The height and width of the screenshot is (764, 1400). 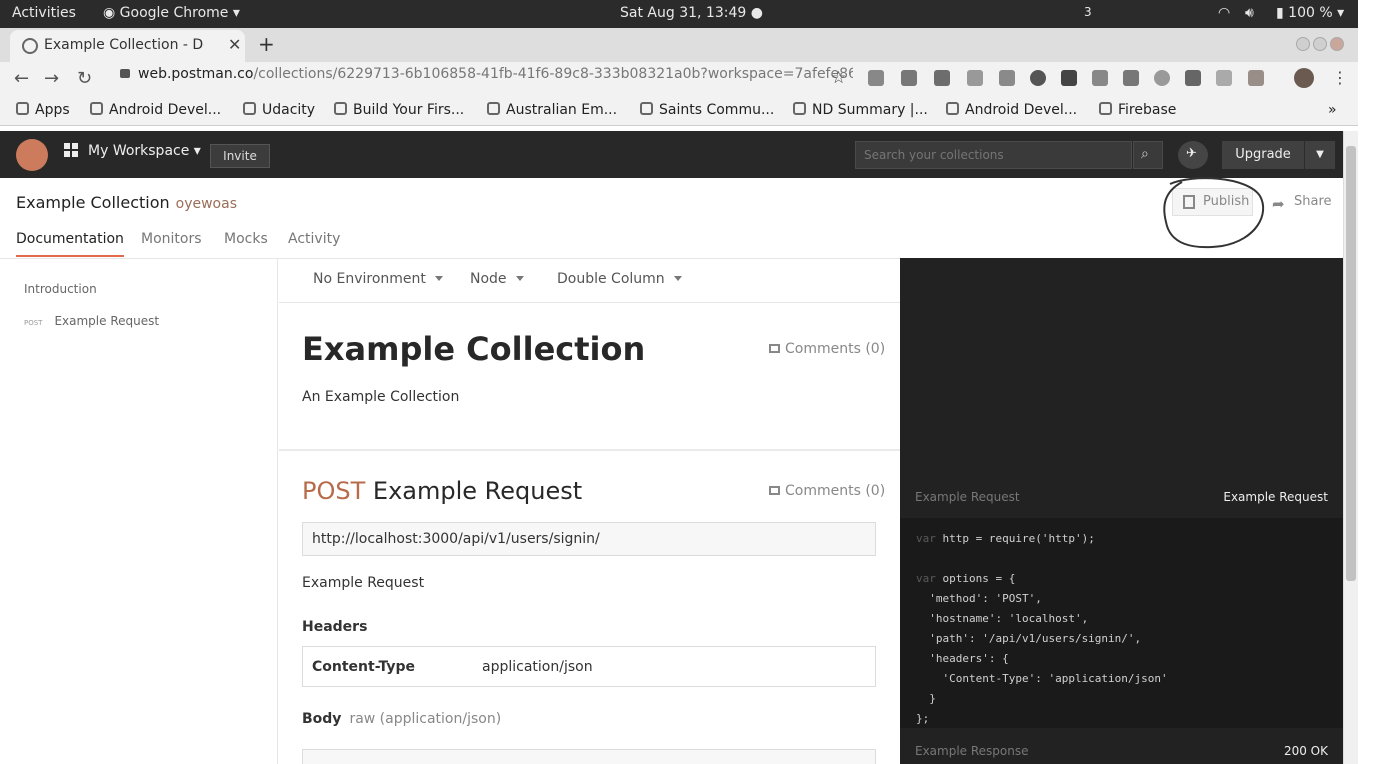 I want to click on environment-bar: No Environment Node Double Column, so click(x=589, y=281).